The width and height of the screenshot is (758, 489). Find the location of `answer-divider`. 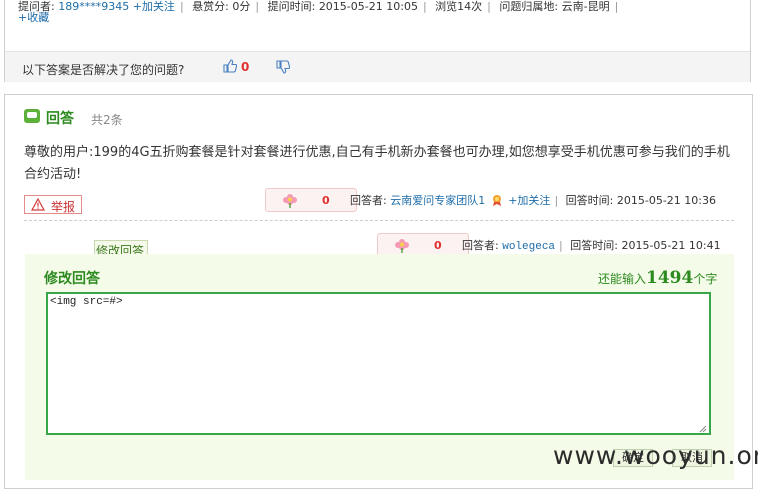

answer-divider is located at coordinates (379, 220).